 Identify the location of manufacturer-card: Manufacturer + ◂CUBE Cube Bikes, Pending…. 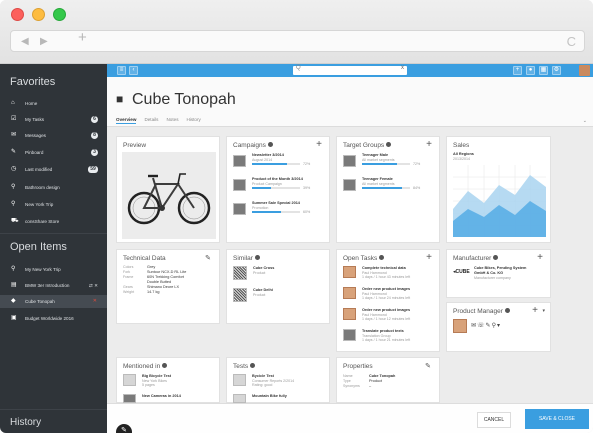
(498, 273).